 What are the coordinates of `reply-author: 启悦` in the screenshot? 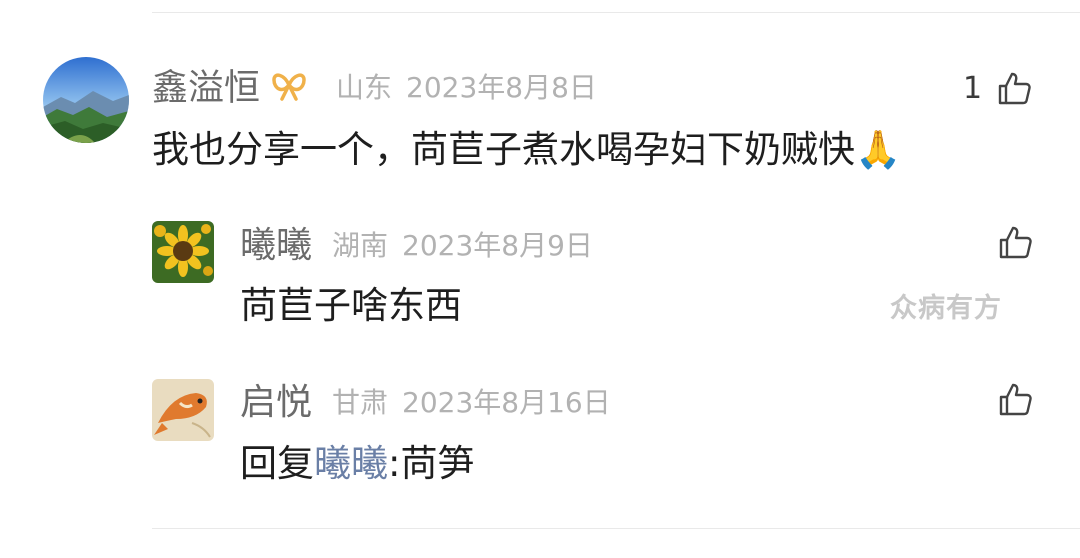 It's located at (276, 403).